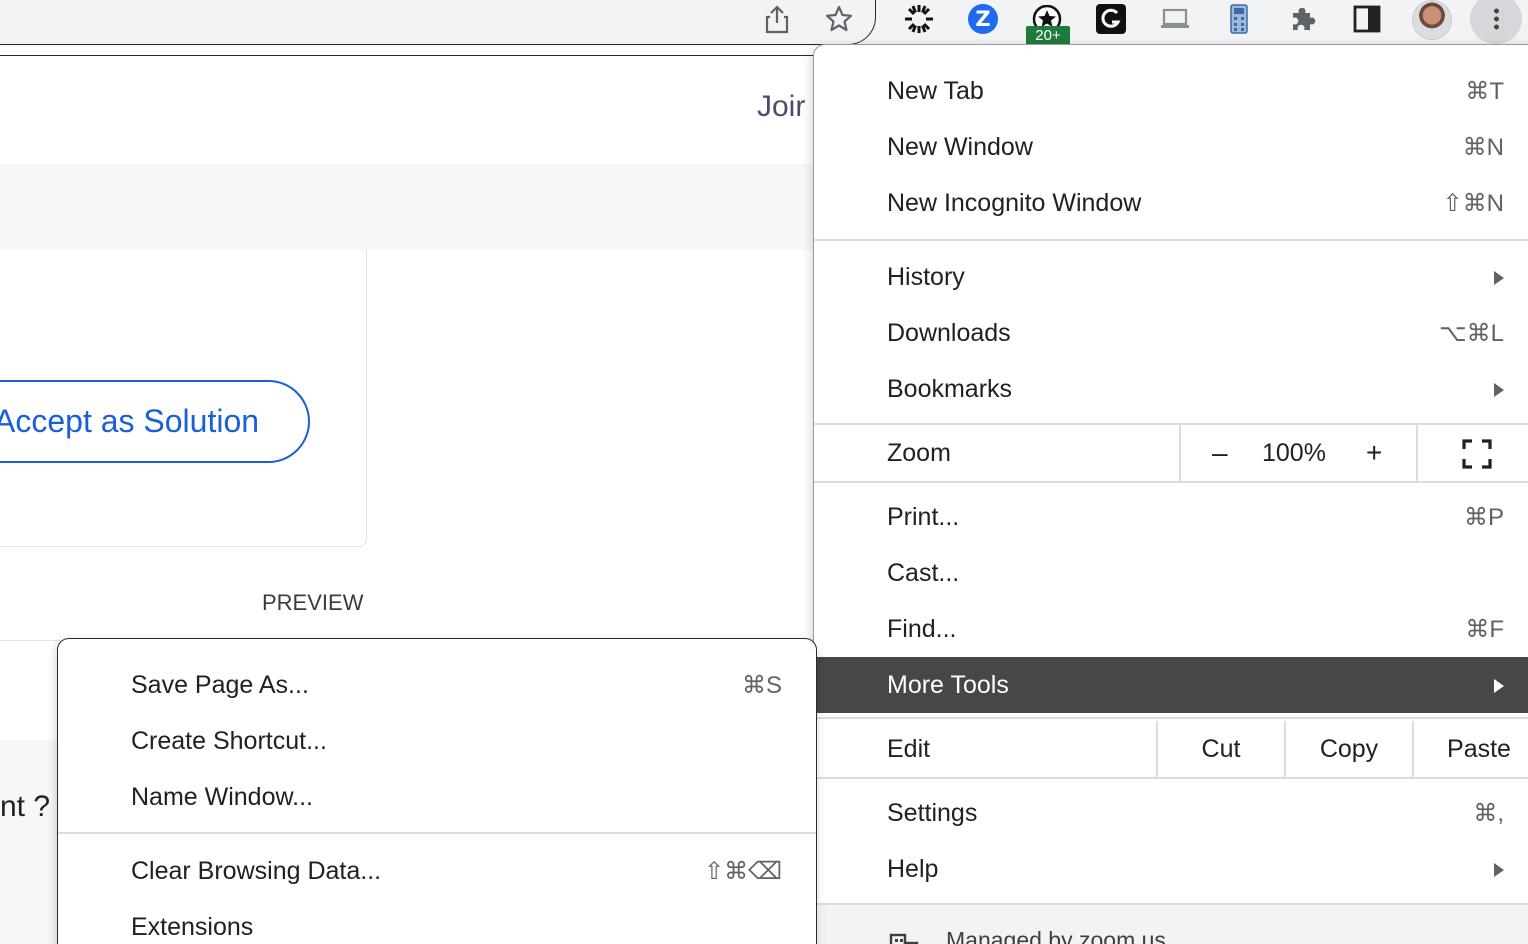  What do you see at coordinates (1171, 869) in the screenshot?
I see `menu-item-help: Help` at bounding box center [1171, 869].